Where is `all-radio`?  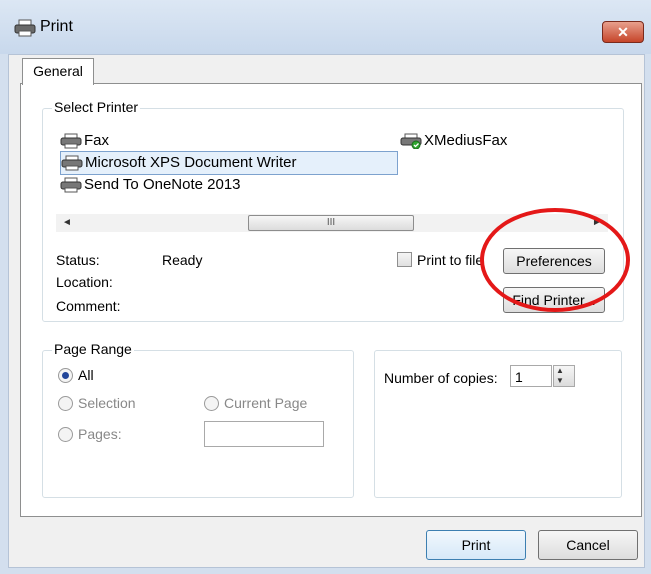
all-radio is located at coordinates (65, 375).